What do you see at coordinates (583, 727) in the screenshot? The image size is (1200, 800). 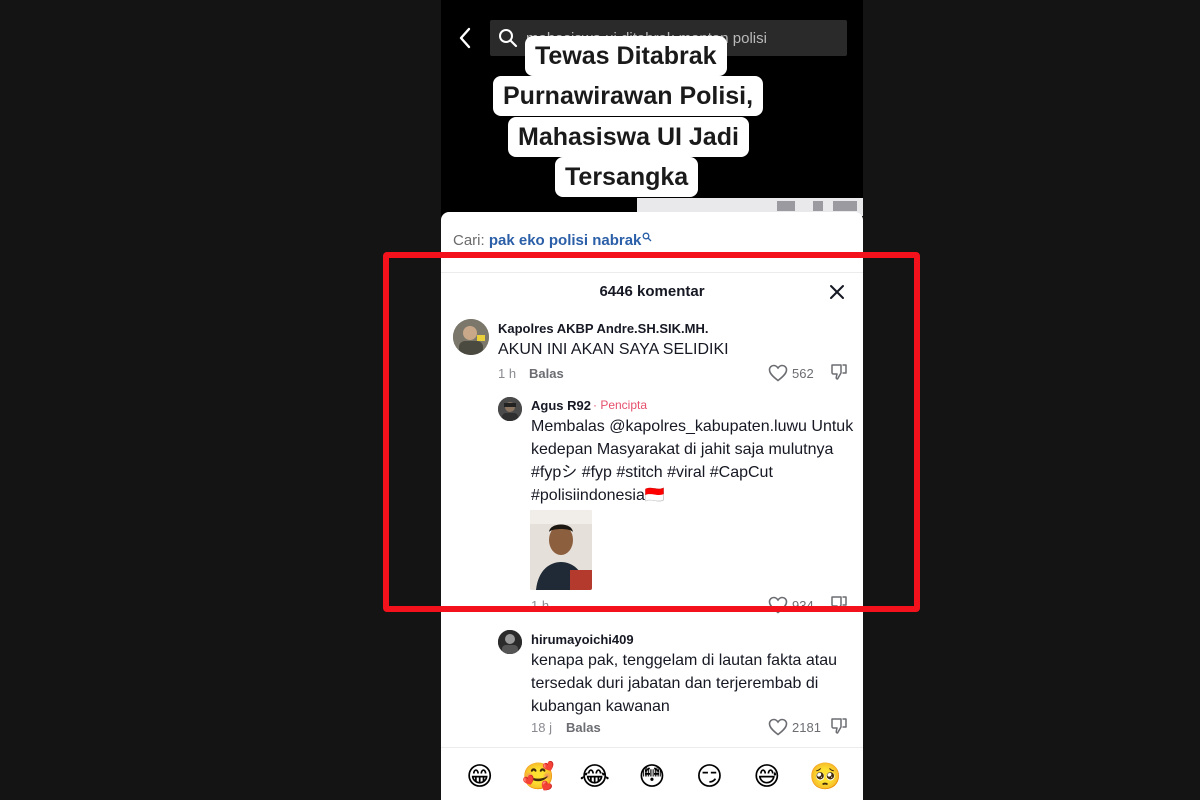 I see `reply-button: Balas` at bounding box center [583, 727].